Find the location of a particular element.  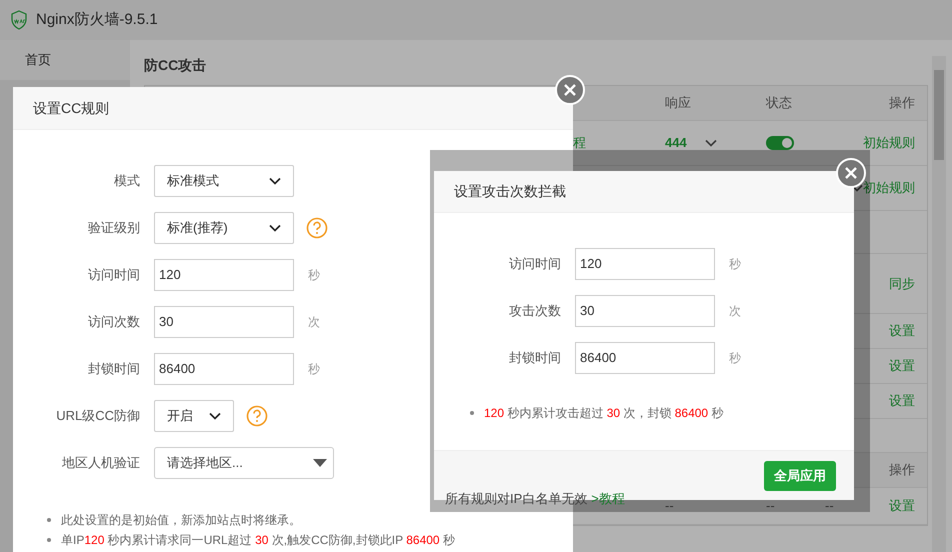

column-header: 状态 is located at coordinates (779, 103).